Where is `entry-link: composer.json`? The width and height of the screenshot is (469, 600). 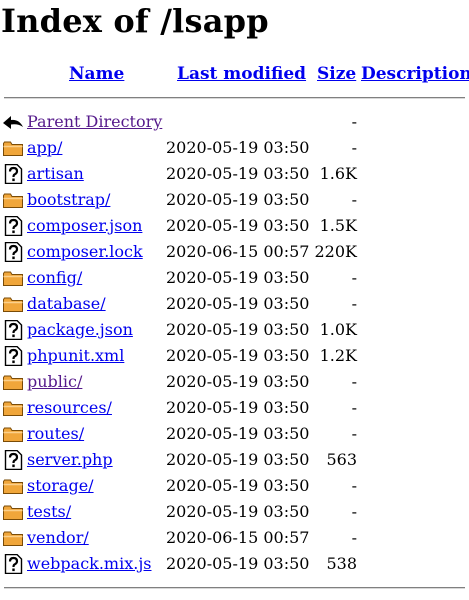 entry-link: composer.json is located at coordinates (84, 226).